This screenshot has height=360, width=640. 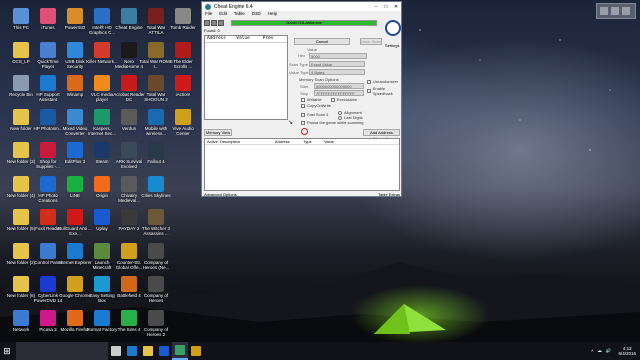 What do you see at coordinates (256, 14) in the screenshot?
I see `menu-d3d: D3D` at bounding box center [256, 14].